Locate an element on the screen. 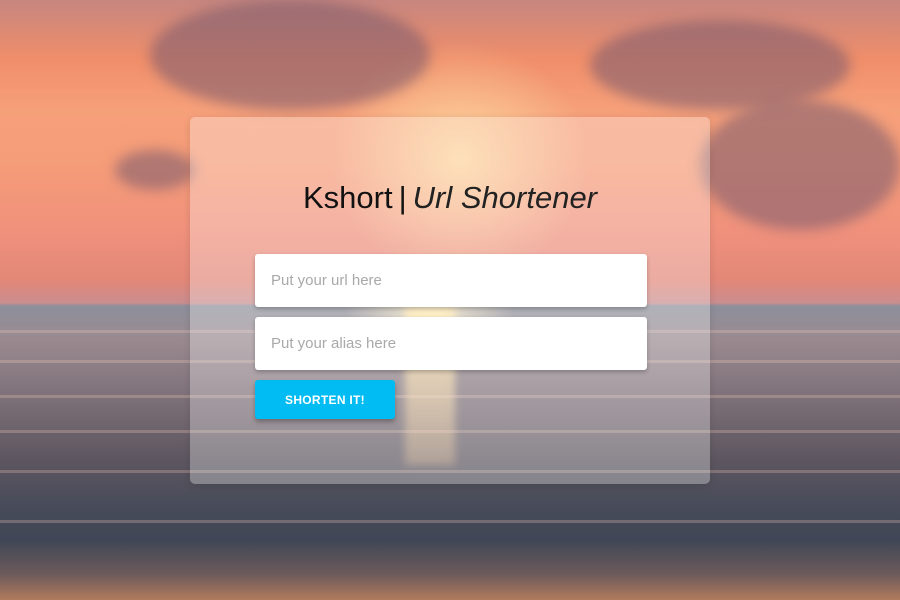  shorten-button: SHORTEN IT! is located at coordinates (325, 399).